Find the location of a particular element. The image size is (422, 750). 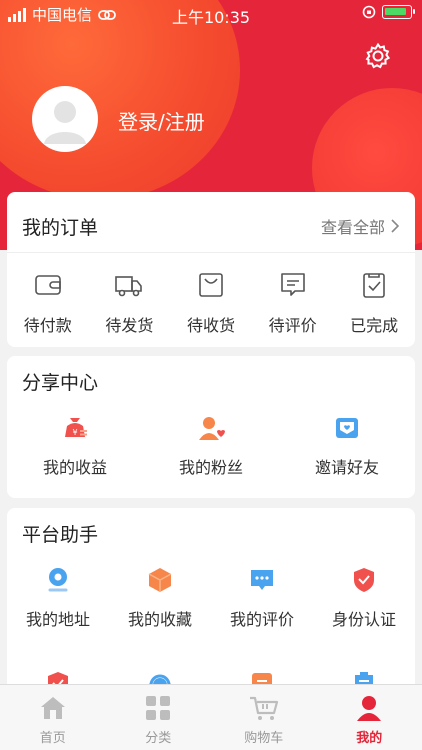

platform-item-label: 我的评价 is located at coordinates (261, 619).